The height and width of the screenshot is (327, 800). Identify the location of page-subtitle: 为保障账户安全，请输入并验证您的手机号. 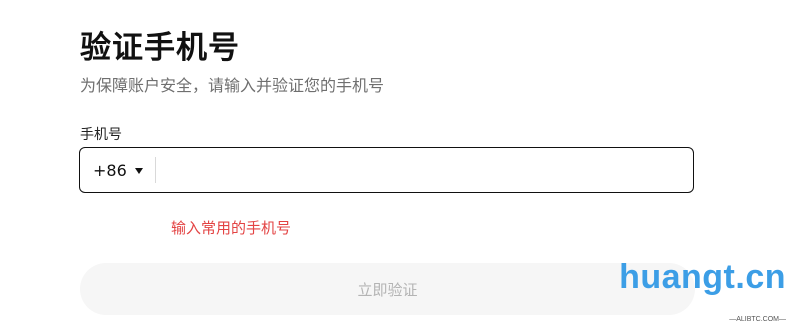
(232, 85).